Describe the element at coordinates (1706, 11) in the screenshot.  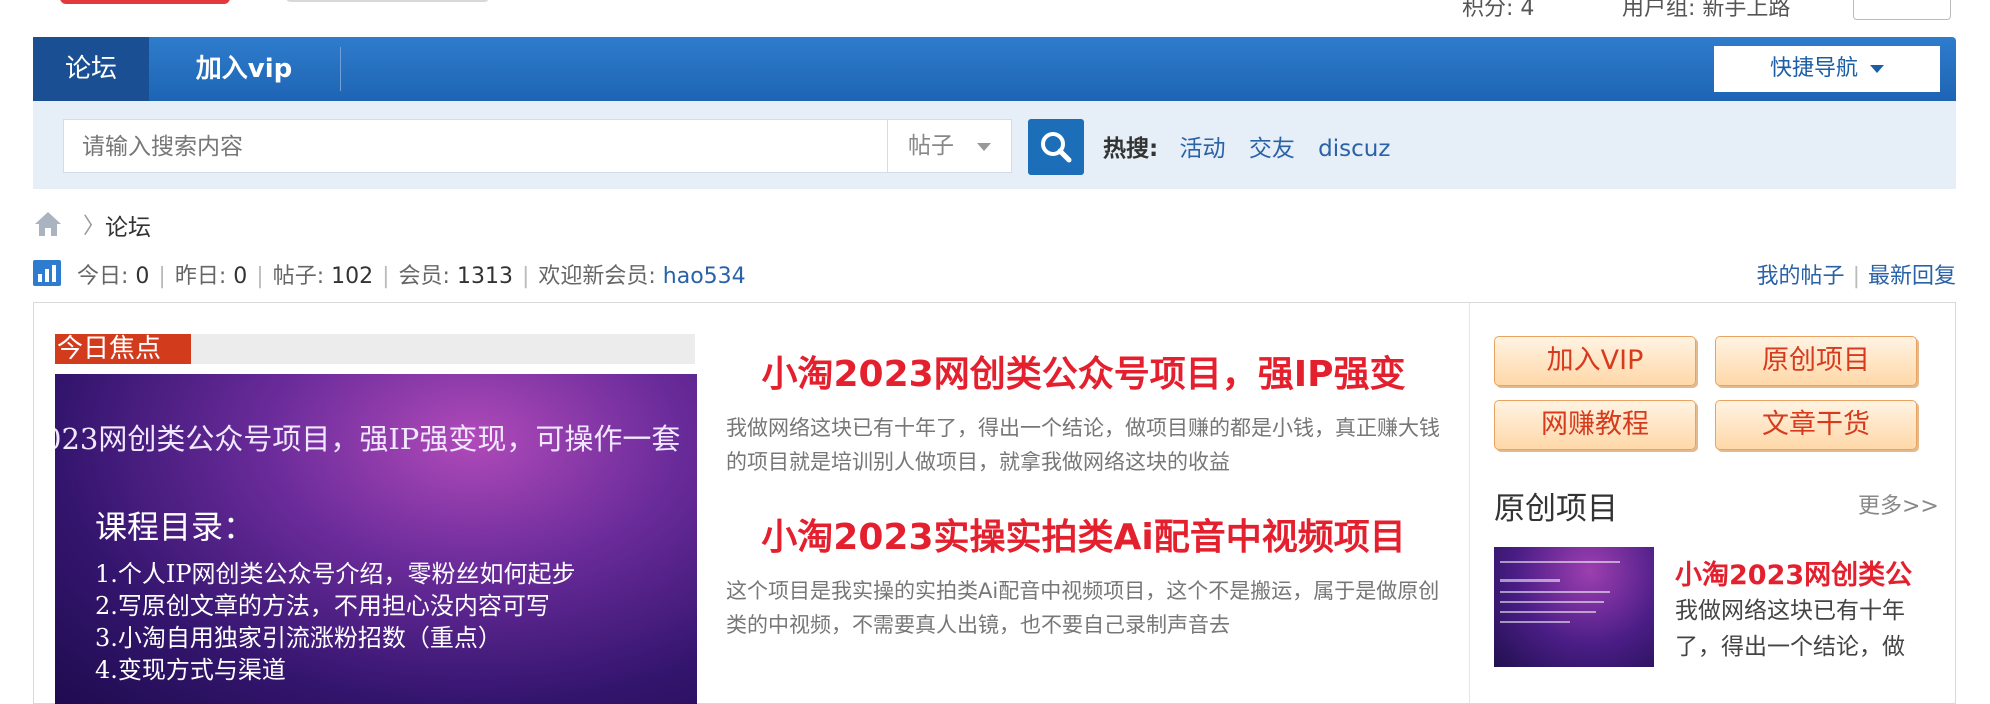
I see `usergroup-menu: 用户组: 新手上路` at that location.